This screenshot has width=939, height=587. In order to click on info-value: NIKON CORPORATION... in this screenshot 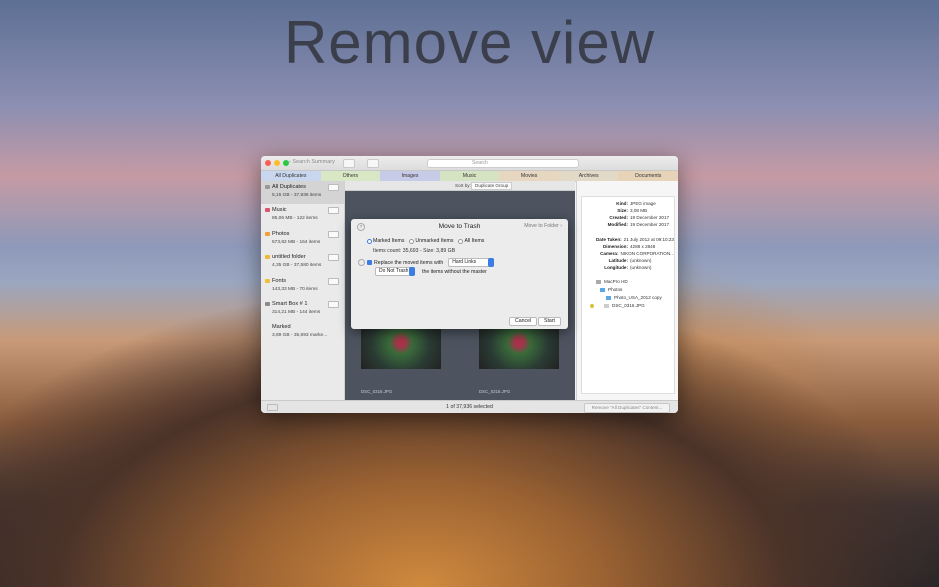, I will do `click(647, 253)`.